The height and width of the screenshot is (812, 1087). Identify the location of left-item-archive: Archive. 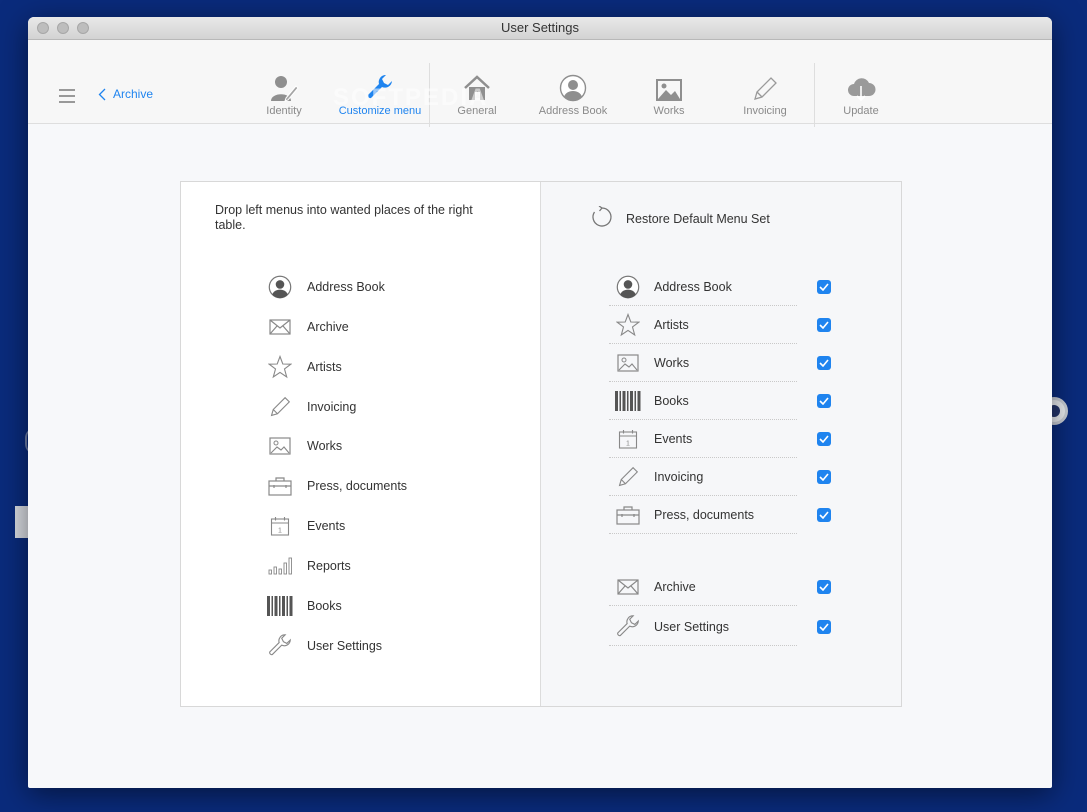
(308, 327).